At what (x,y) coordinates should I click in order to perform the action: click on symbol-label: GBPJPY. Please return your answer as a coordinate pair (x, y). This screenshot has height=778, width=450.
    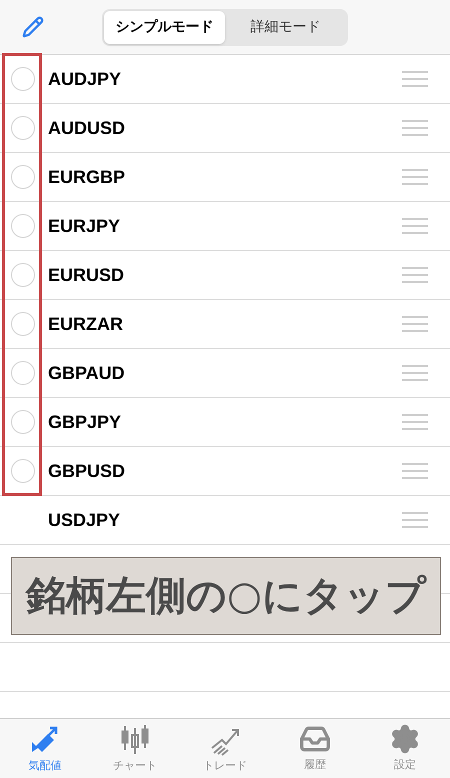
    Looking at the image, I should click on (85, 422).